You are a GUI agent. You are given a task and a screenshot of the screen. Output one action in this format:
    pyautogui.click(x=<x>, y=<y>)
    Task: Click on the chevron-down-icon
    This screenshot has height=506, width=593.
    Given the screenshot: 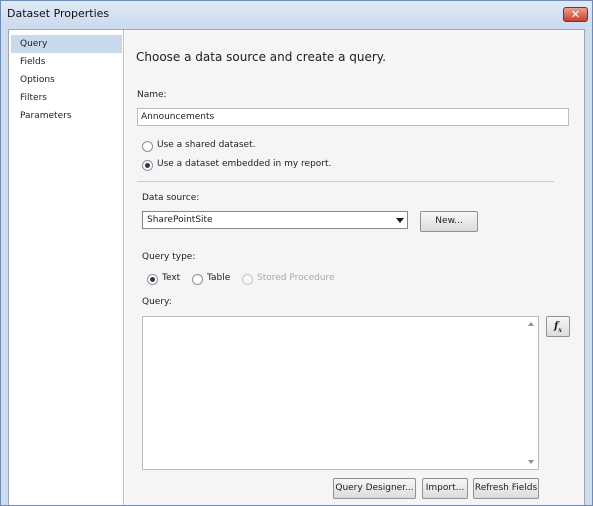 What is the action you would take?
    pyautogui.click(x=400, y=220)
    